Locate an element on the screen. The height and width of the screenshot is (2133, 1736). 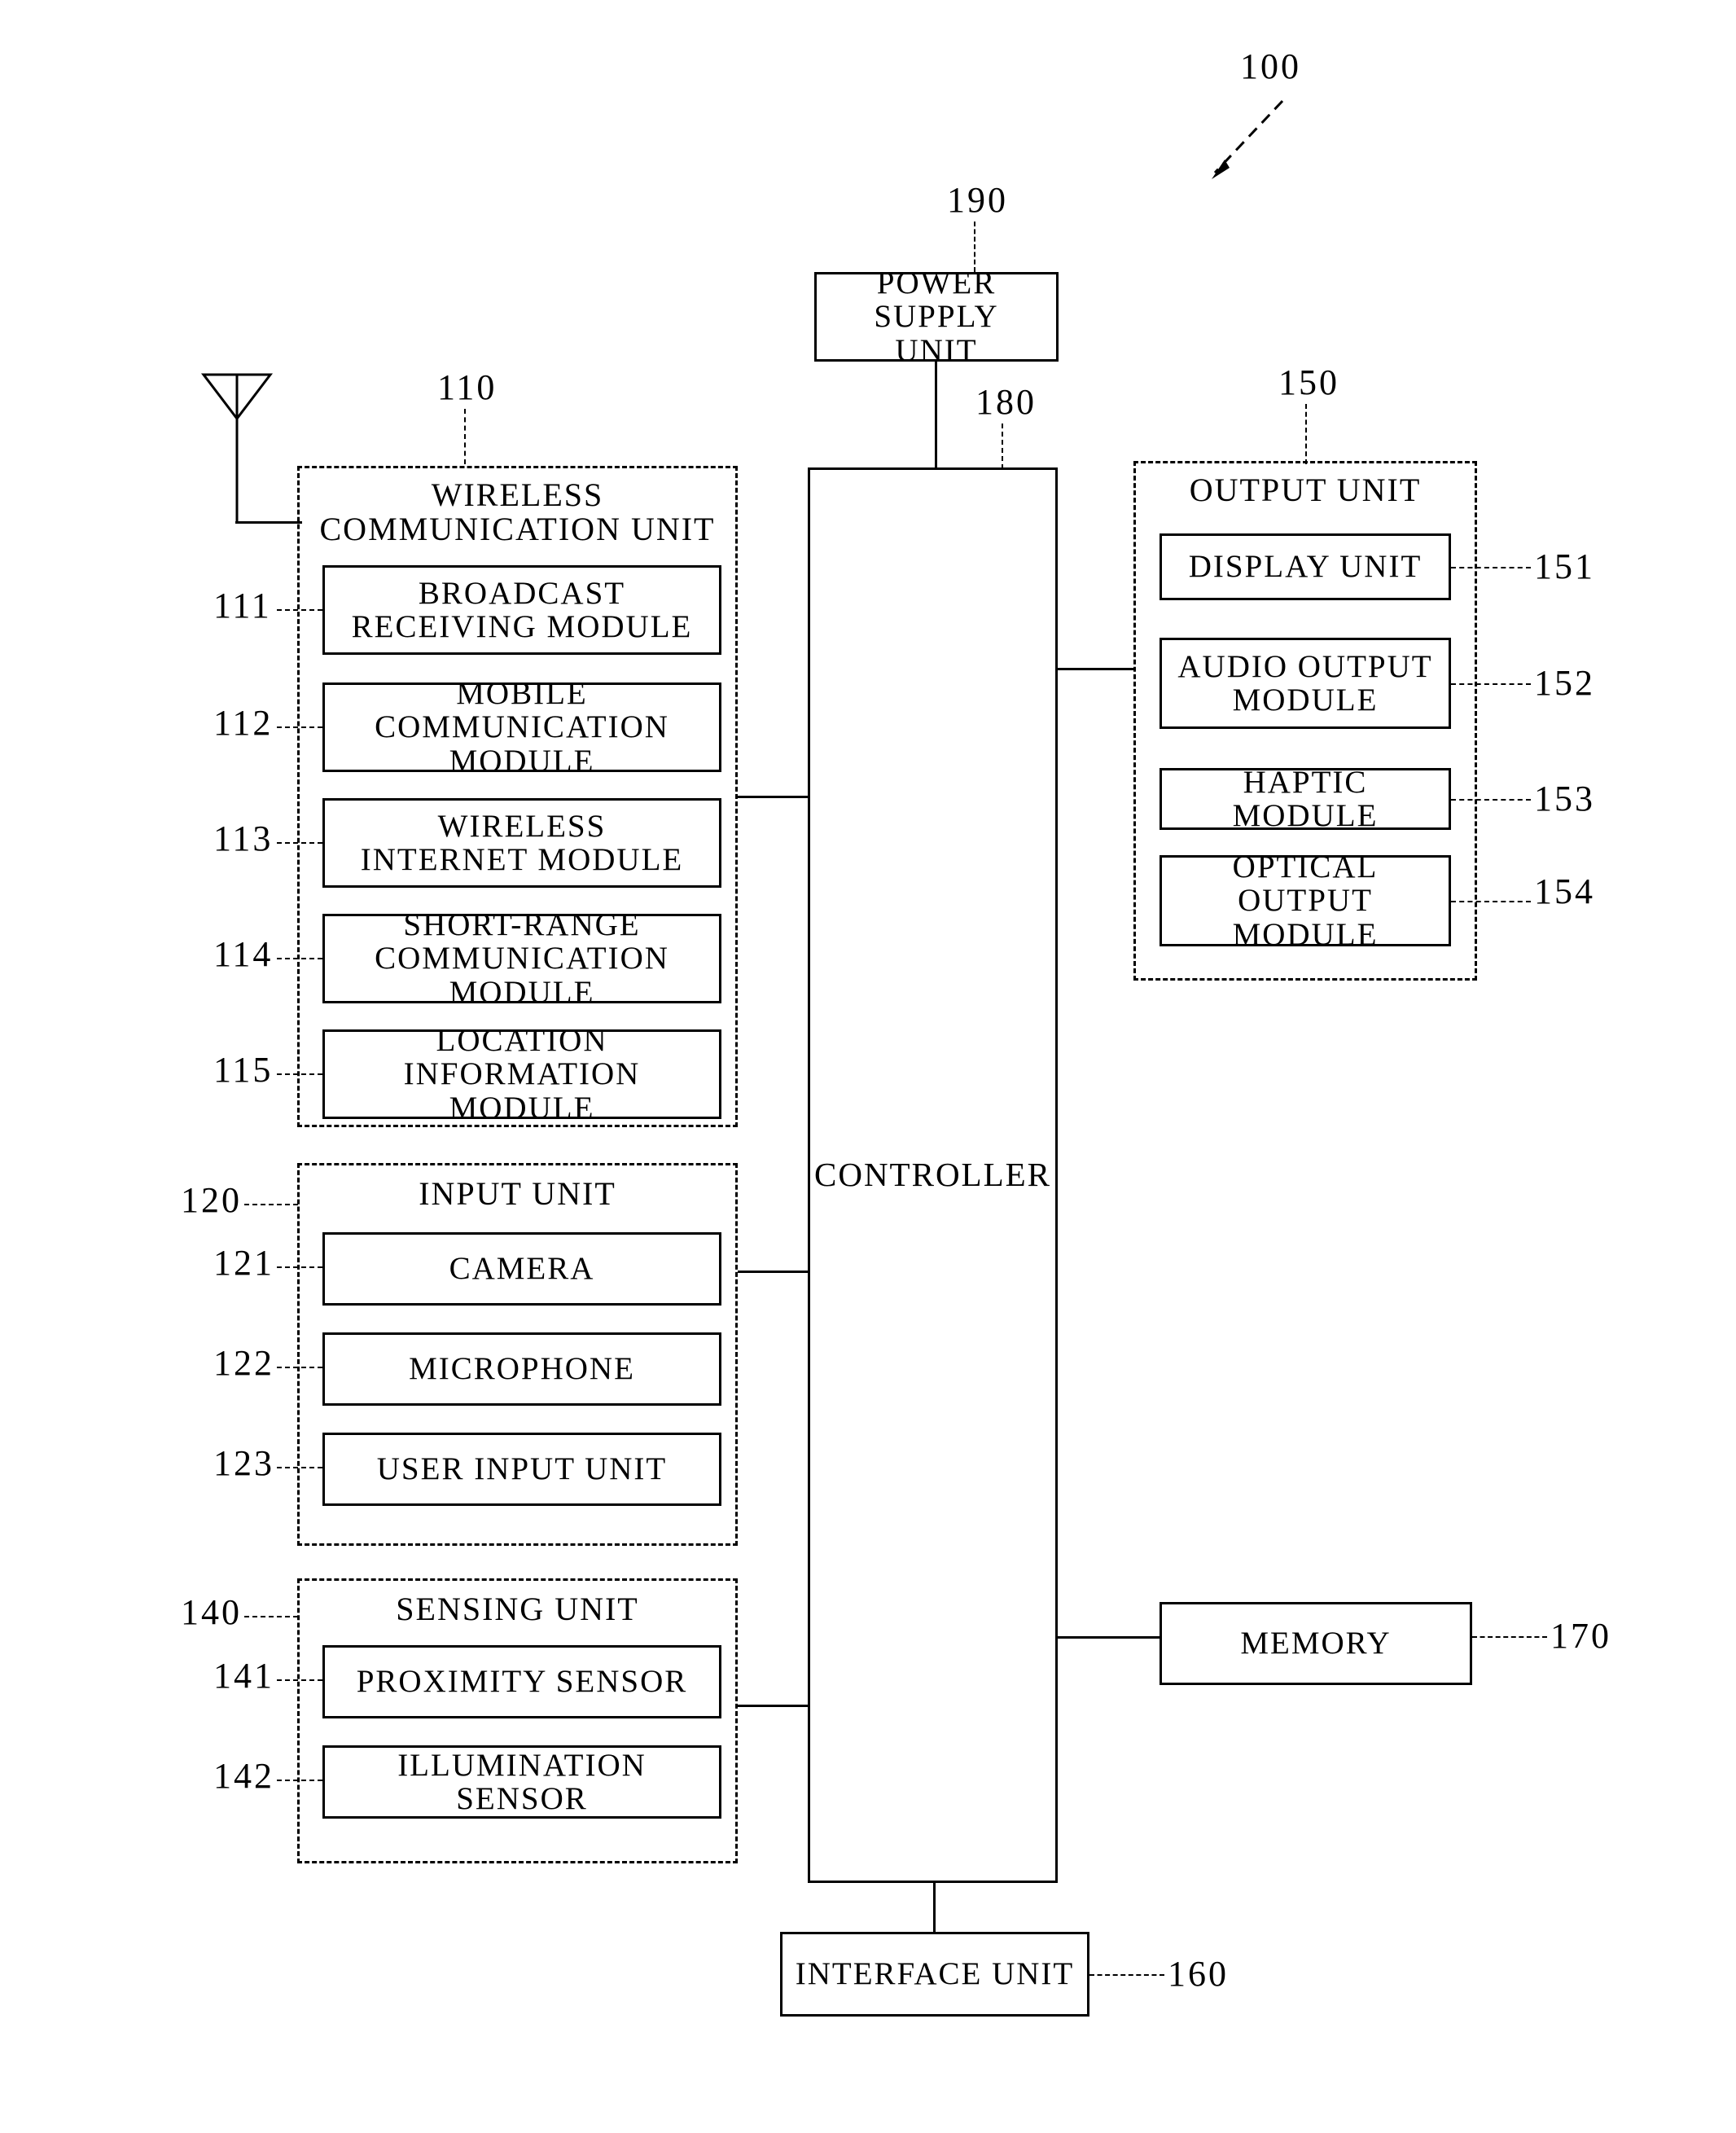
short-range-communication-module-label: SHORT-RANGE COMMUNICATION MODULE is located at coordinates (522, 959).